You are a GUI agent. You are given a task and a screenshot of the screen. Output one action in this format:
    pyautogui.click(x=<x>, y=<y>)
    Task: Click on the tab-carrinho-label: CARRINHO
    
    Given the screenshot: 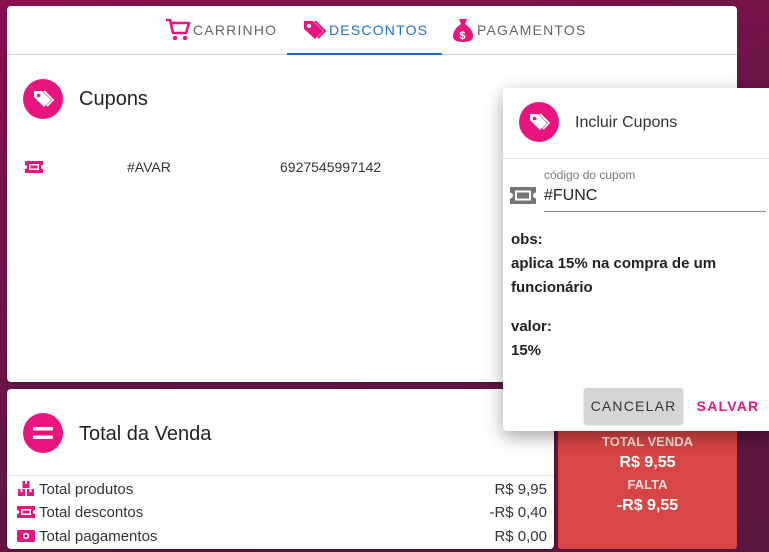 What is the action you would take?
    pyautogui.click(x=235, y=30)
    